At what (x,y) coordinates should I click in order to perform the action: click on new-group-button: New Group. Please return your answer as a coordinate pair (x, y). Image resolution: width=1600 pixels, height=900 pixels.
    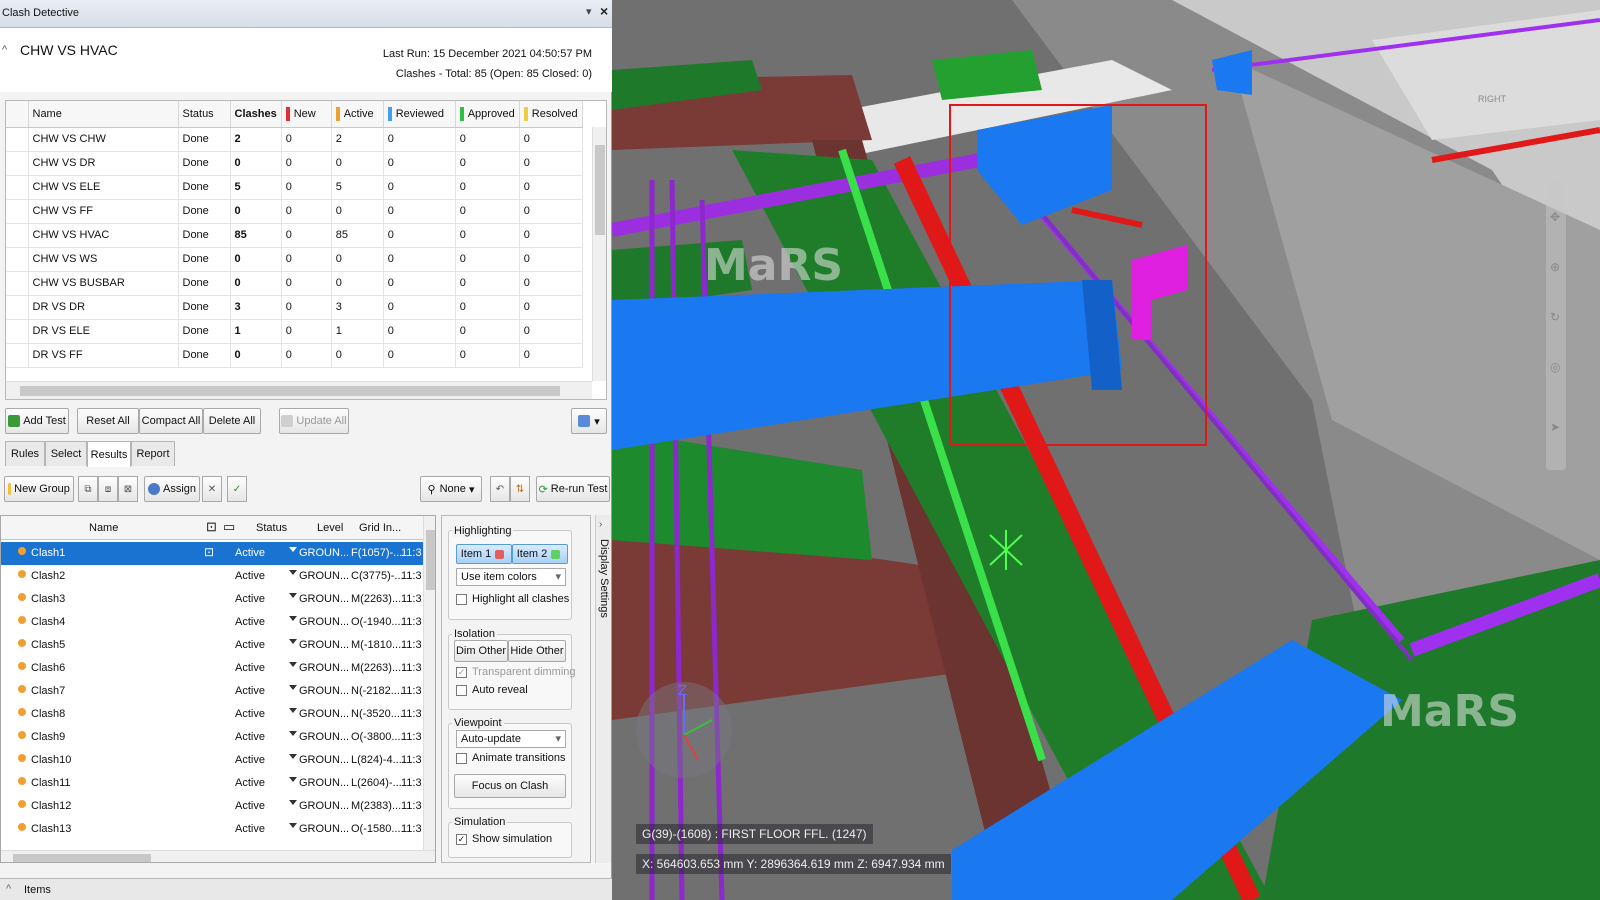
    Looking at the image, I should click on (39, 489).